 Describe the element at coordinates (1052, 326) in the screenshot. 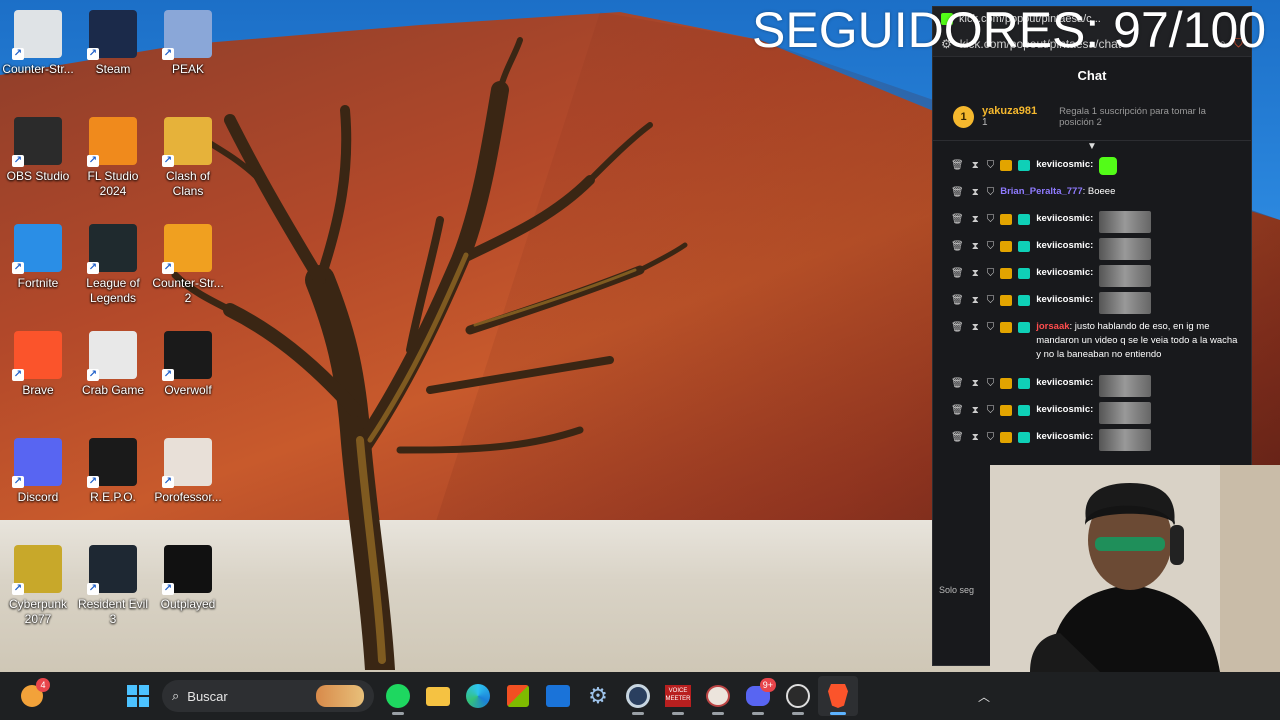

I see `chat-username: jorsaak` at that location.